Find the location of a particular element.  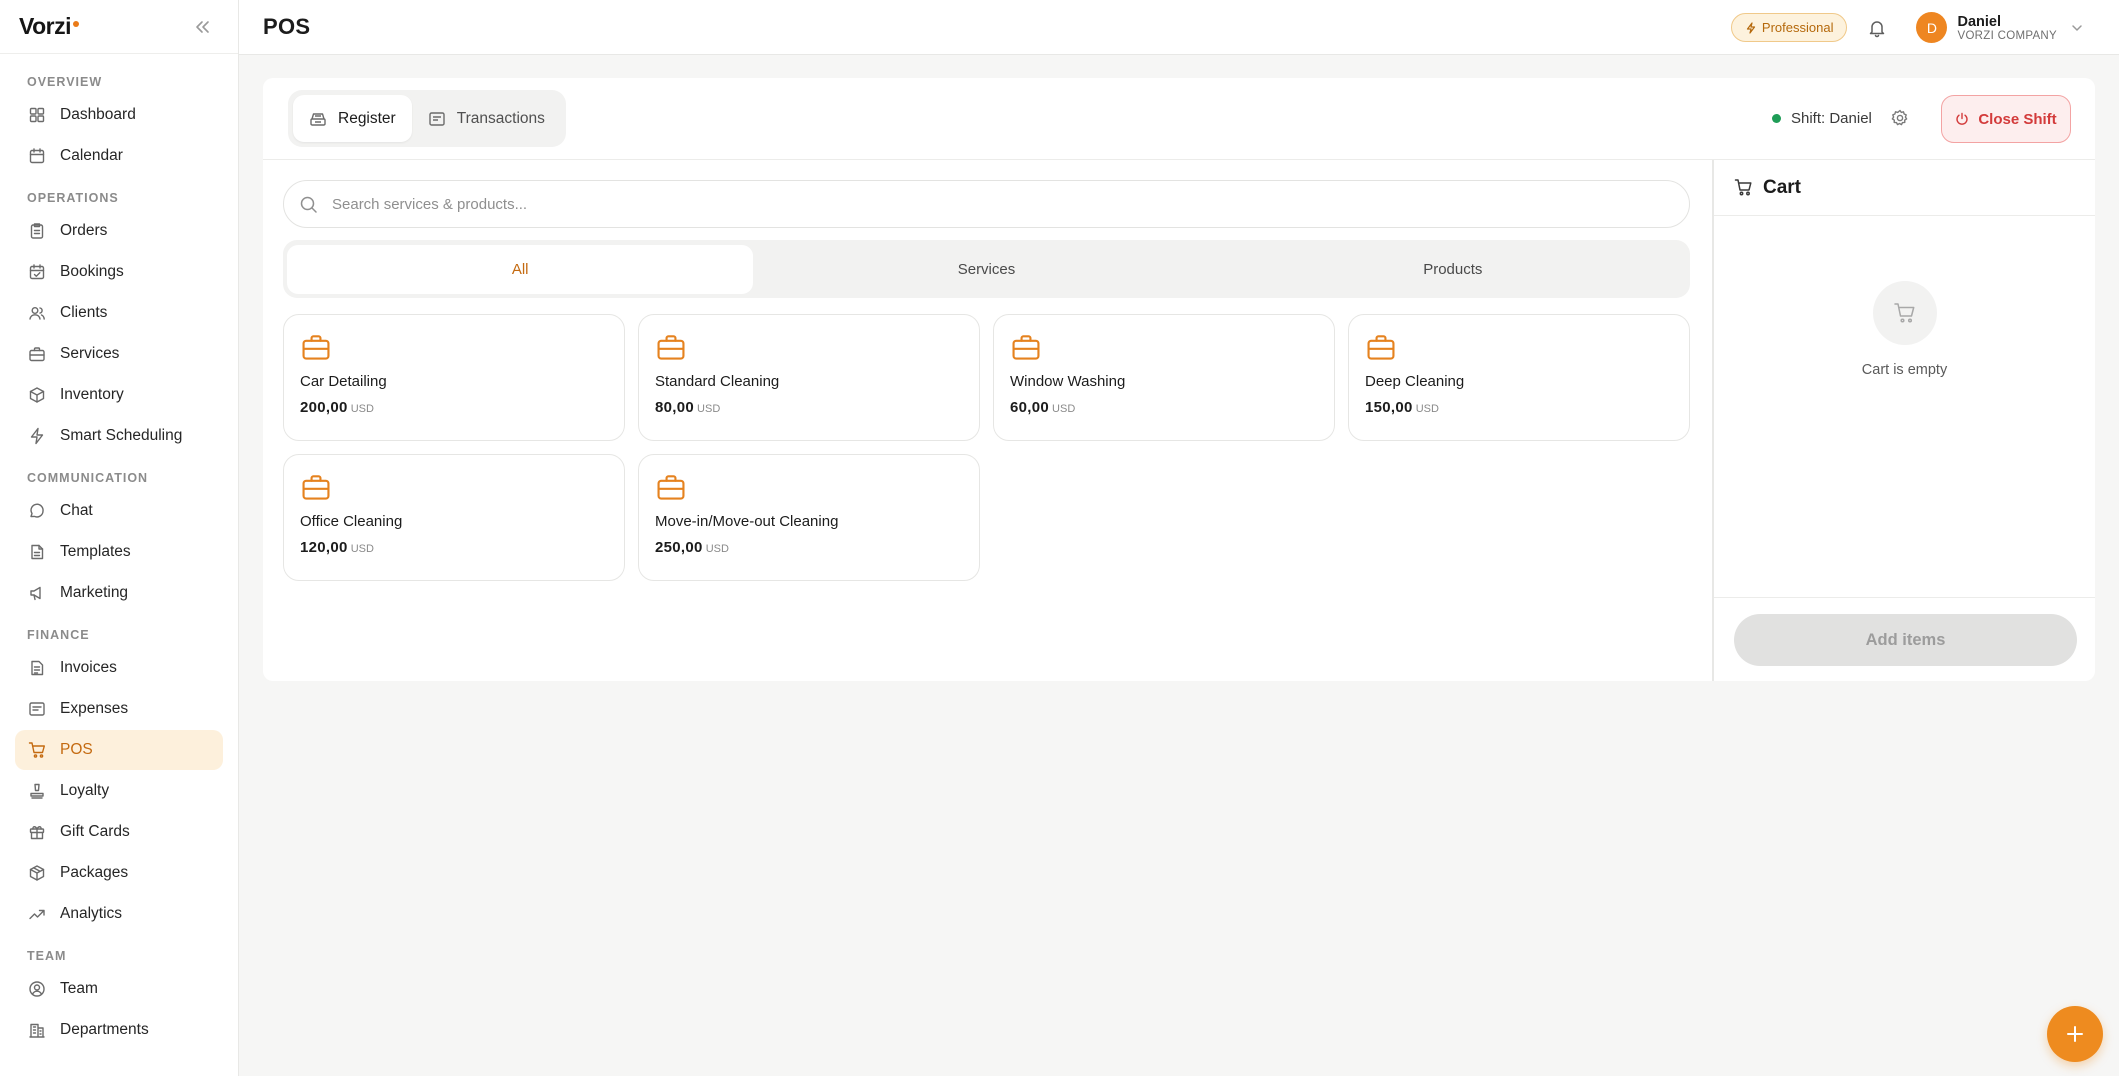

sidebar-item-label: Analytics is located at coordinates (91, 913).